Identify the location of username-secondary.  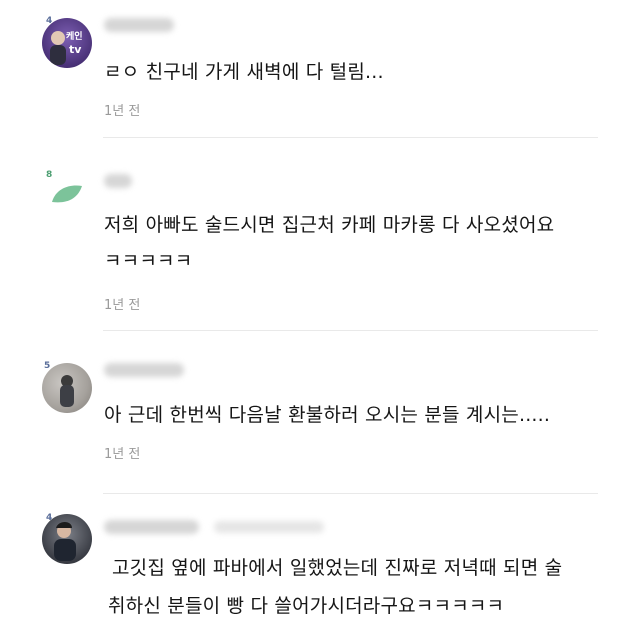
(269, 527).